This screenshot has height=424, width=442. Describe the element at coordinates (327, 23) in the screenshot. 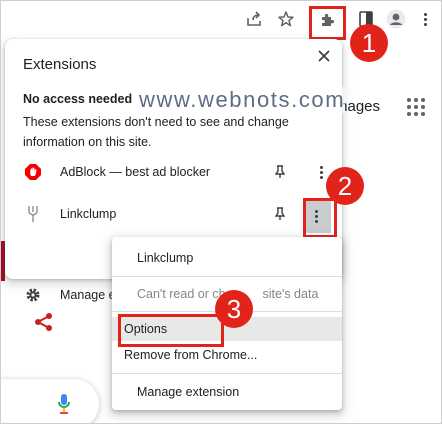

I see `puzzle-highlight-box` at that location.